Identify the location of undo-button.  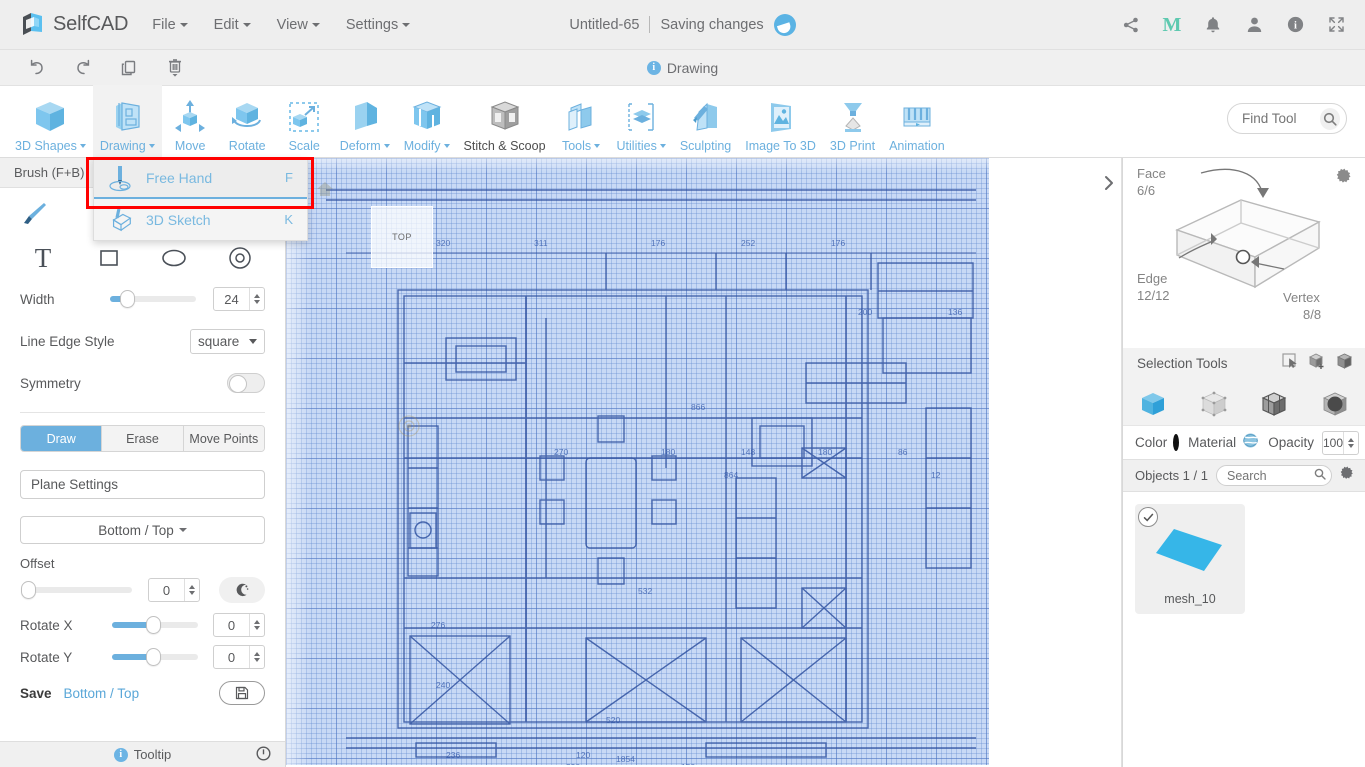
(37, 68).